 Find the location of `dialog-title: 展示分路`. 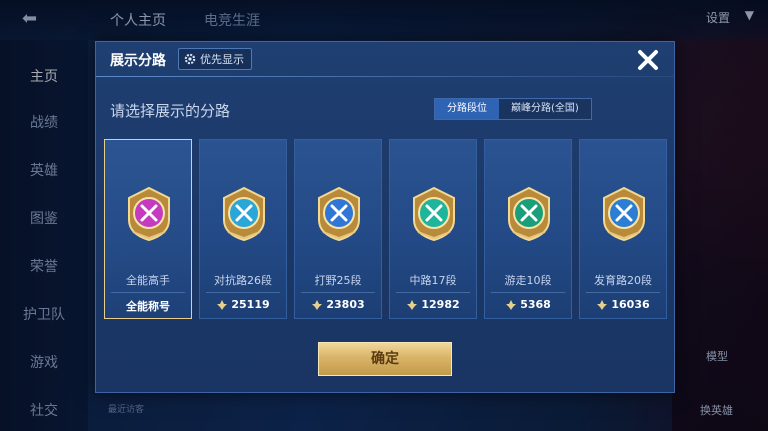

dialog-title: 展示分路 is located at coordinates (138, 61).